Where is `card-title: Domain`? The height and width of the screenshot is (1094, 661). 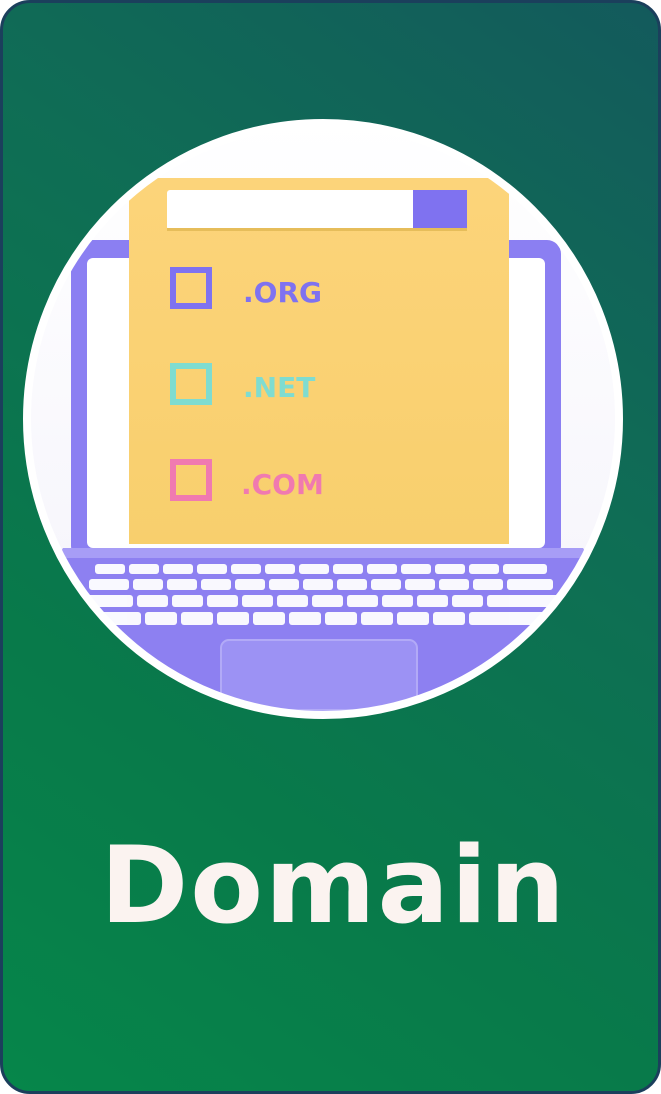 card-title: Domain is located at coordinates (333, 885).